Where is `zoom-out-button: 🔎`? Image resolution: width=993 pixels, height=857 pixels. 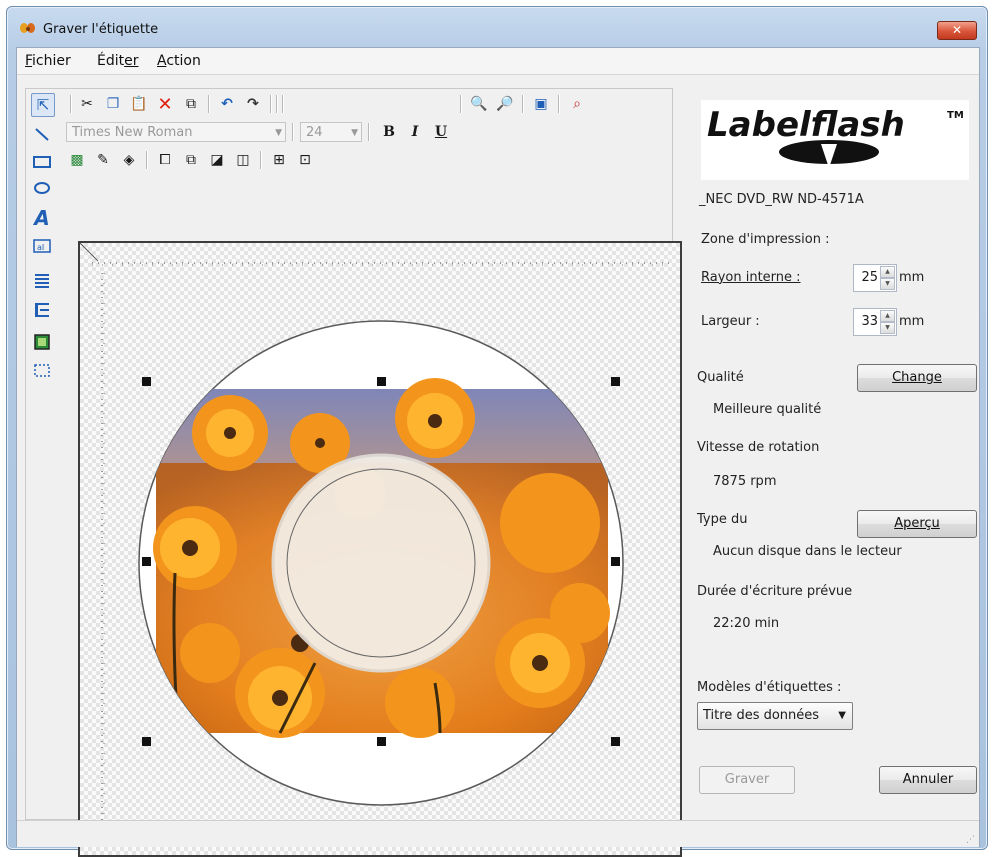
zoom-out-button: 🔎 is located at coordinates (505, 104).